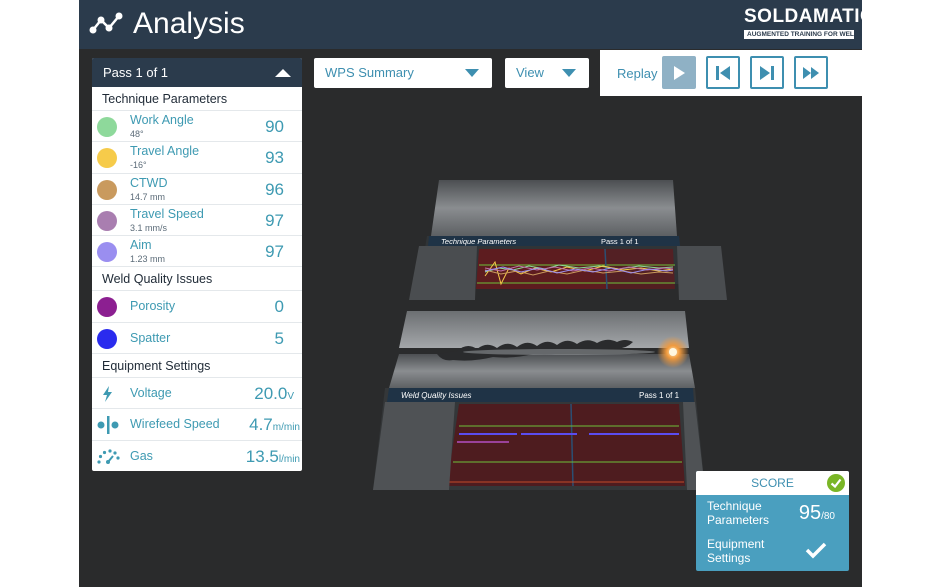 Image resolution: width=940 pixels, height=587 pixels. I want to click on equipment-section-title: Equipment Settings, so click(197, 366).